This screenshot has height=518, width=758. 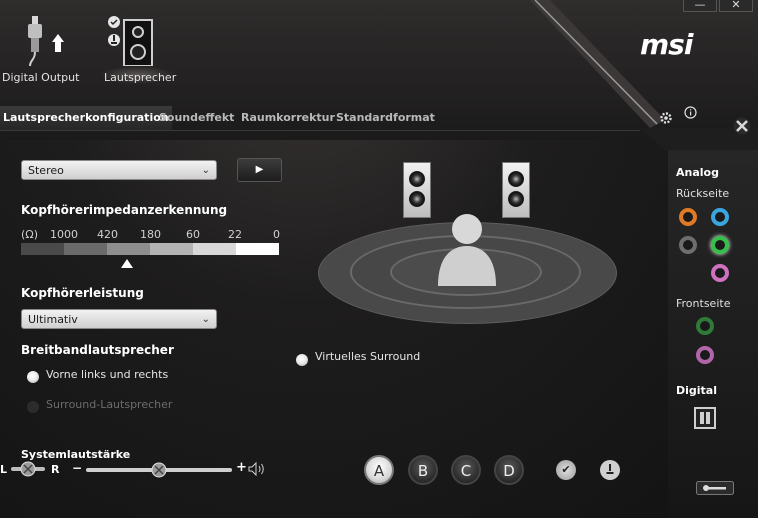 I want to click on impedance-scale-bar, so click(x=150, y=249).